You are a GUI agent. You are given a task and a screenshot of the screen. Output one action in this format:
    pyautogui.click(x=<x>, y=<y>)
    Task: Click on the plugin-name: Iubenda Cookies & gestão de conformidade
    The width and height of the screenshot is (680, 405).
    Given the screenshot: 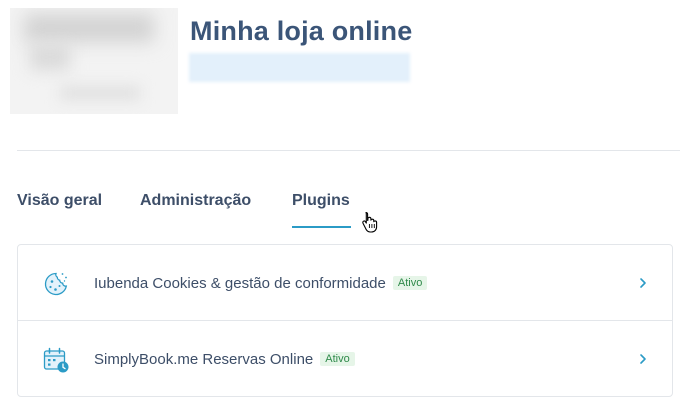 What is the action you would take?
    pyautogui.click(x=240, y=283)
    